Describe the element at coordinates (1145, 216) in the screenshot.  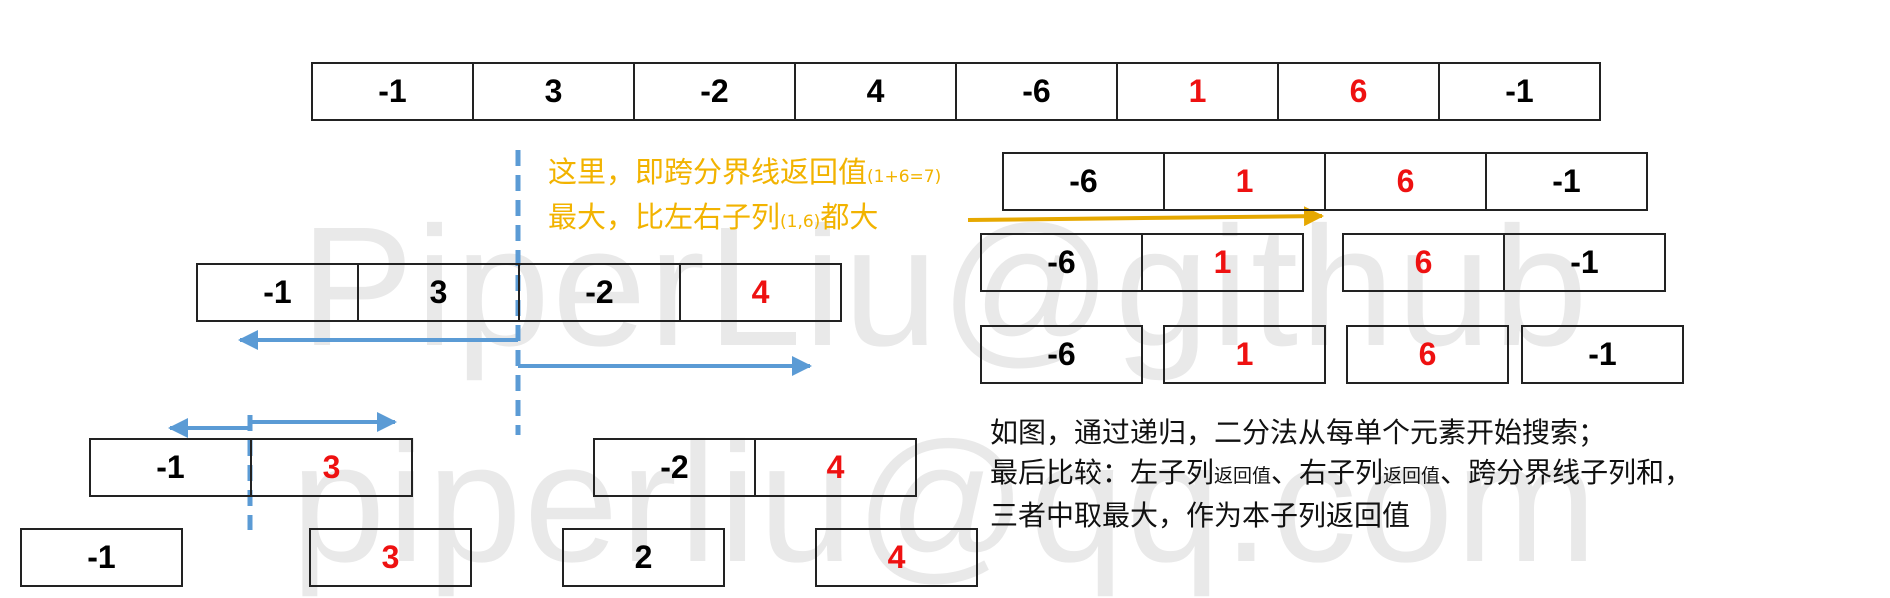
I see `annotation-pointer-arrow` at that location.